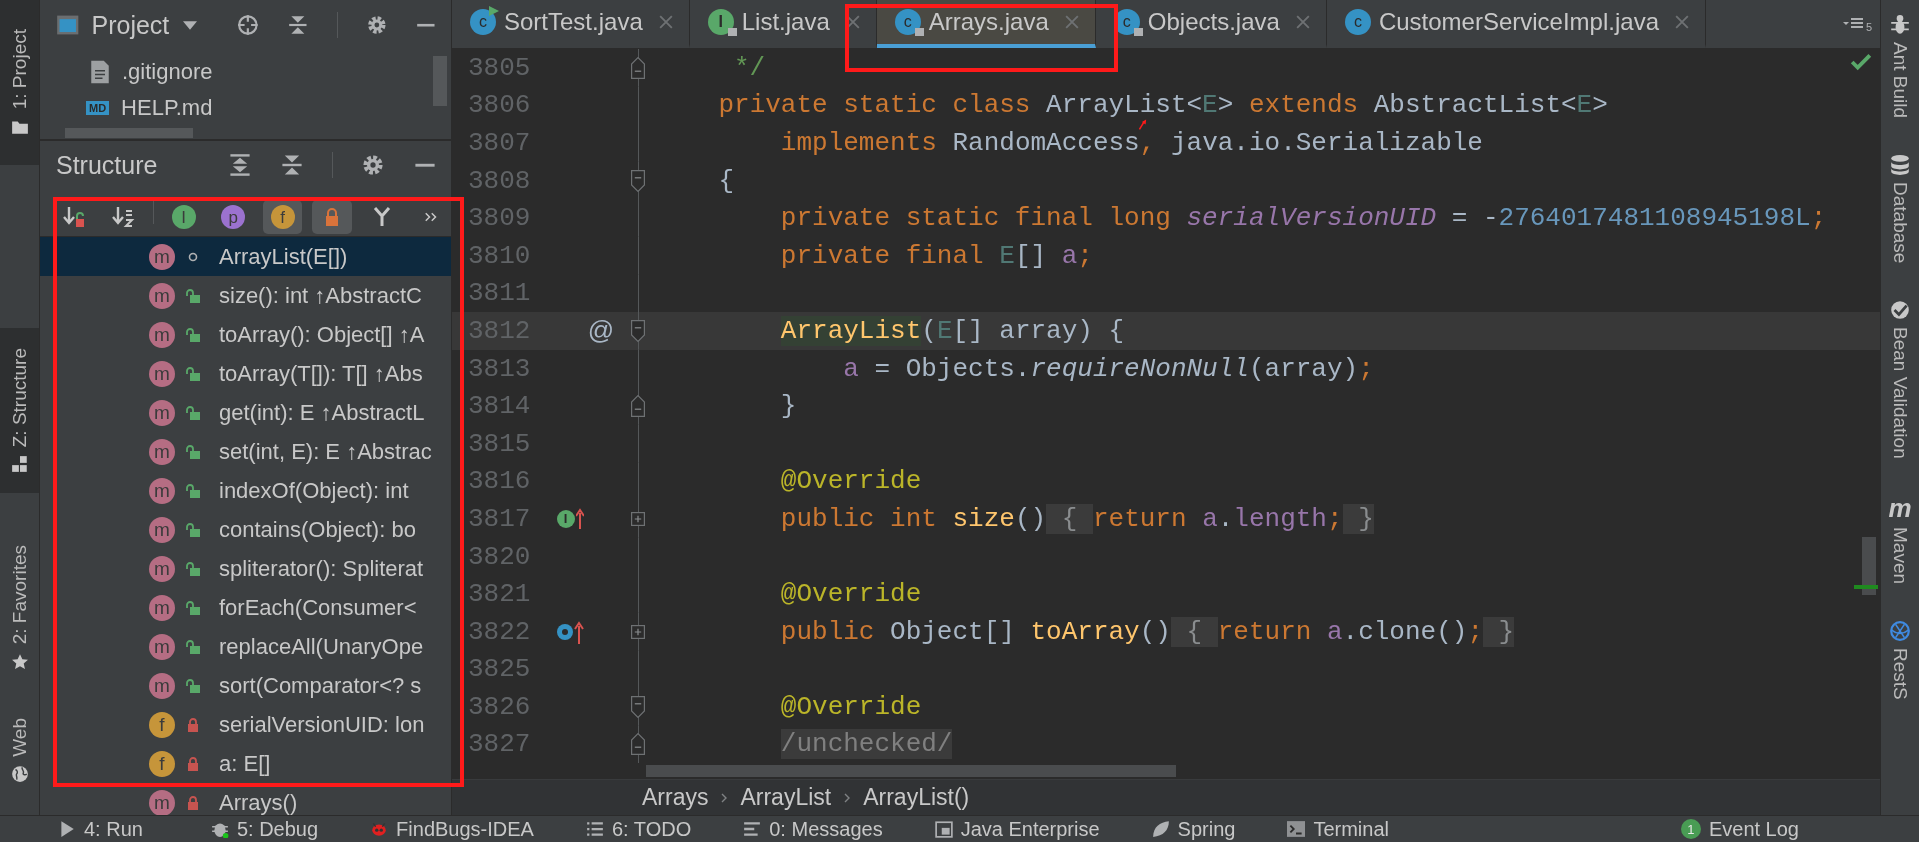 This screenshot has width=1919, height=842. I want to click on structure-item: m size(): int ↑AbstractC, so click(245, 295).